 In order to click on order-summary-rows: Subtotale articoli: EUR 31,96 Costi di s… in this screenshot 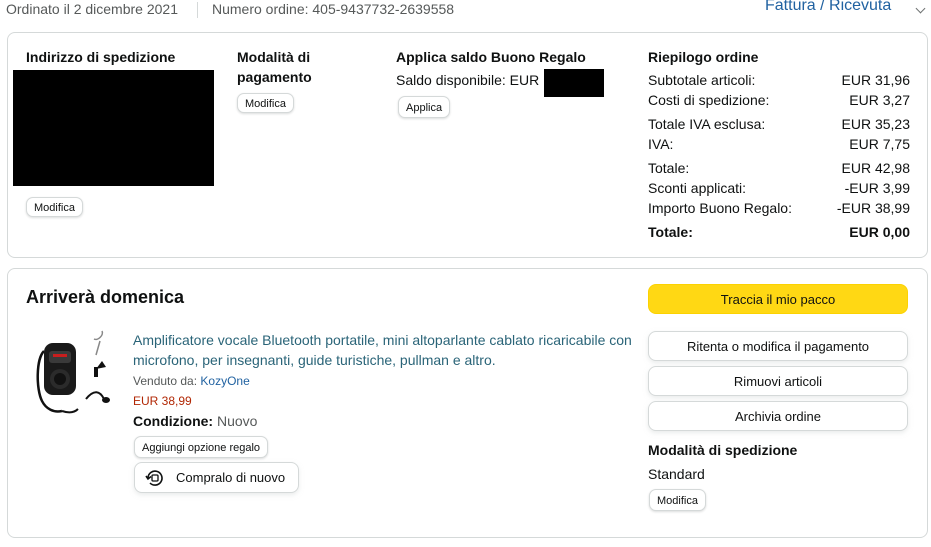, I will do `click(779, 156)`.